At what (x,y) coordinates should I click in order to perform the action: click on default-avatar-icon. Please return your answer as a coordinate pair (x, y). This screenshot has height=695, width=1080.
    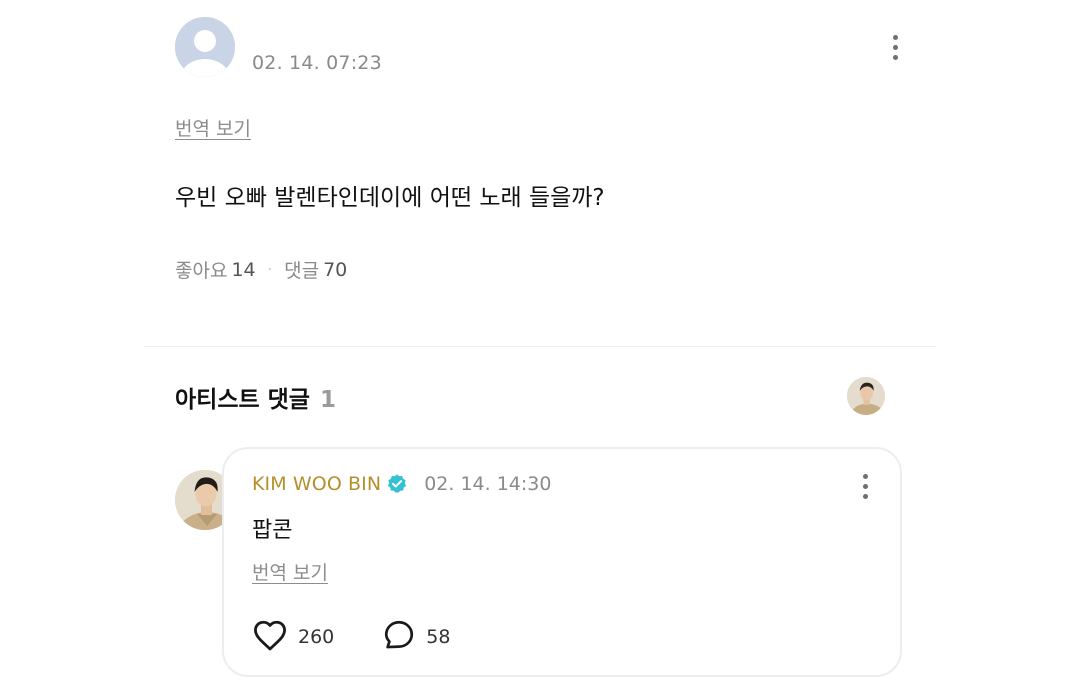
    Looking at the image, I should click on (205, 47).